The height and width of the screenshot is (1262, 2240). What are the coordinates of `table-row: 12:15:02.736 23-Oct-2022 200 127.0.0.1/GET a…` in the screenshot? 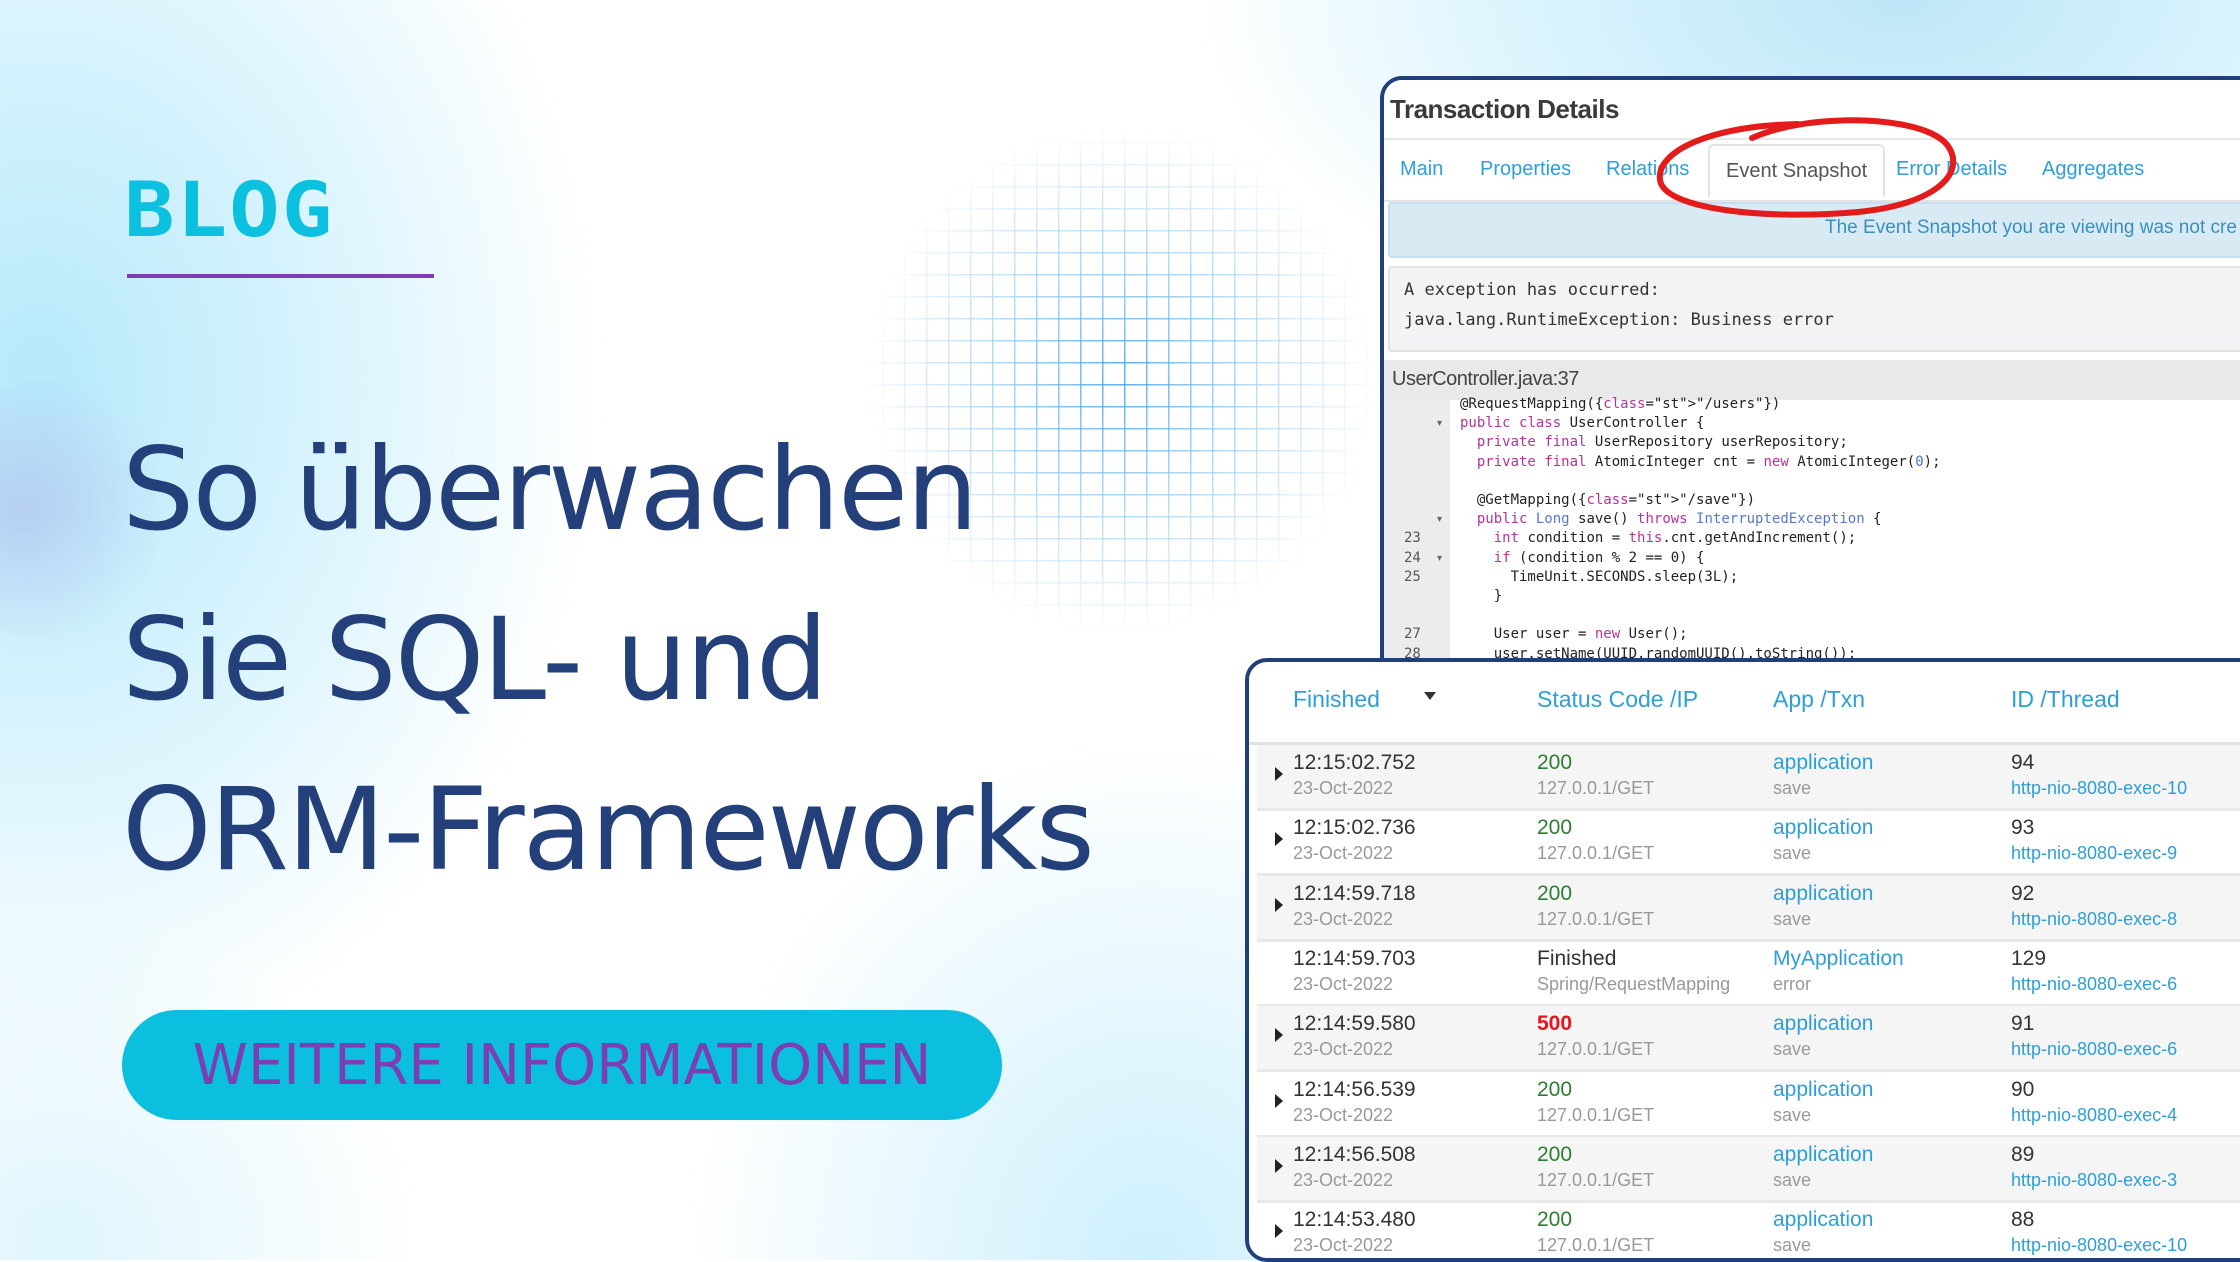 It's located at (1748, 843).